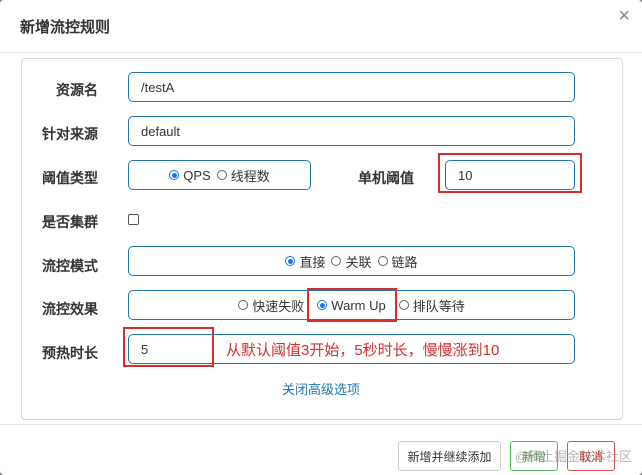 The height and width of the screenshot is (475, 642). Describe the element at coordinates (271, 305) in the screenshot. I see `behavior-option-fast-fail: 快速失败` at that location.